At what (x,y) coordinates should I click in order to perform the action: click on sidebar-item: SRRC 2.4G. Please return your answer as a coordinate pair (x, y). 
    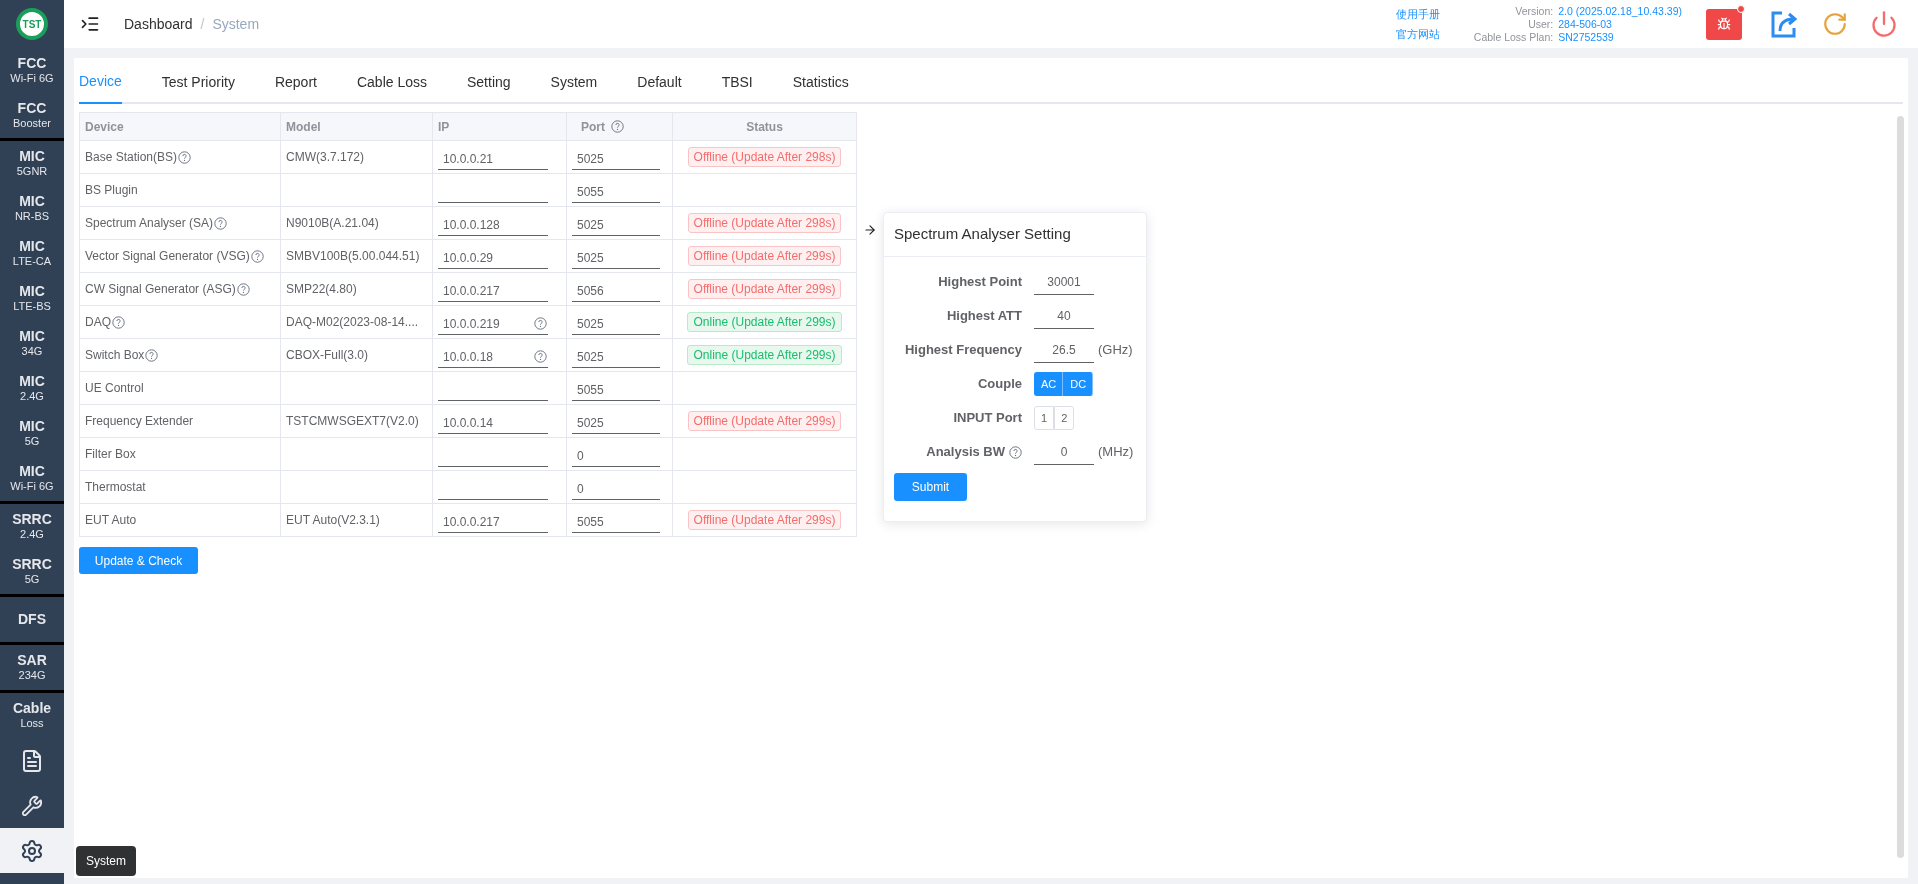
    Looking at the image, I should click on (32, 526).